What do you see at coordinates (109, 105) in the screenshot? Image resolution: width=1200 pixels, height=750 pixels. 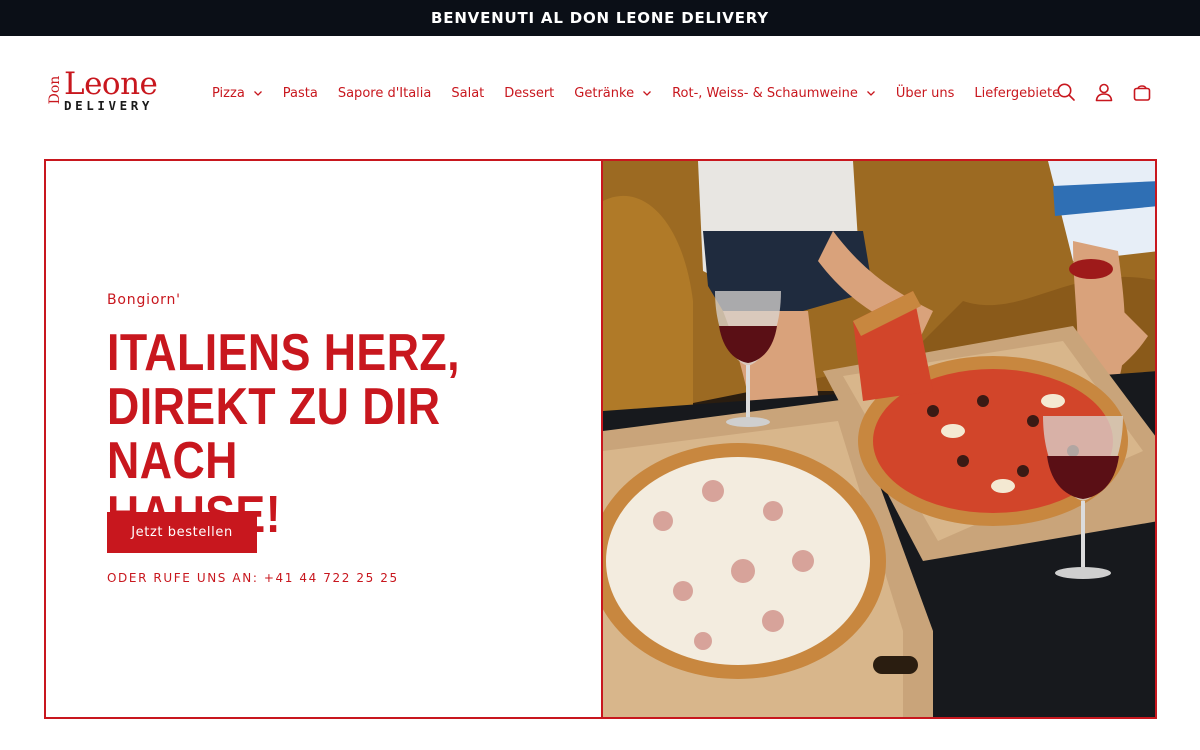 I see `logo-delivery: DELIVERY` at bounding box center [109, 105].